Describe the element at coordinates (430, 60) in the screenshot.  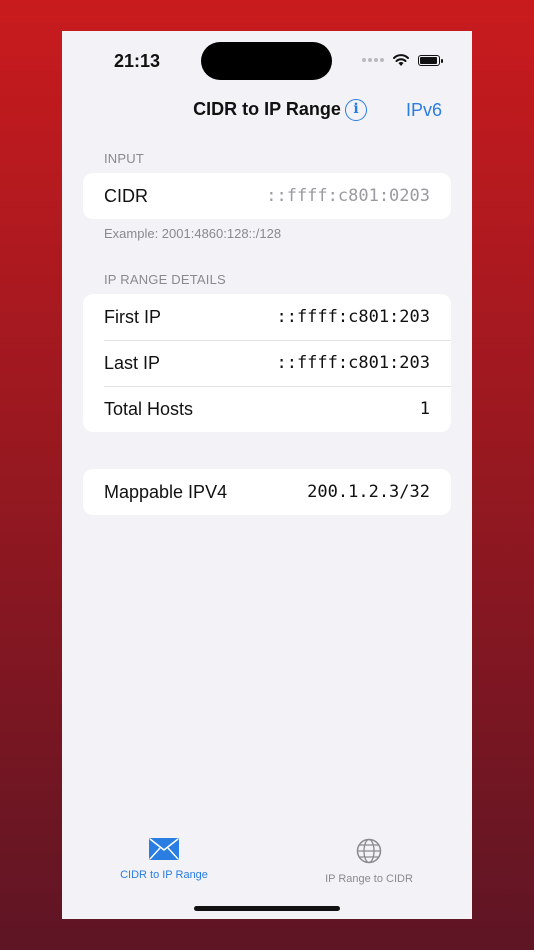
I see `battery-icon` at that location.